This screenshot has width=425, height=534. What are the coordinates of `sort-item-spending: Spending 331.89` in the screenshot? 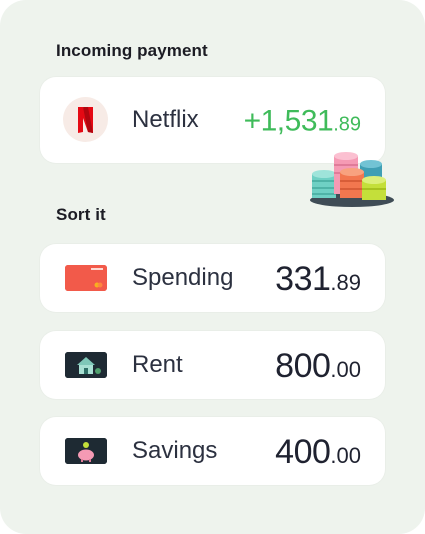 It's located at (212, 278).